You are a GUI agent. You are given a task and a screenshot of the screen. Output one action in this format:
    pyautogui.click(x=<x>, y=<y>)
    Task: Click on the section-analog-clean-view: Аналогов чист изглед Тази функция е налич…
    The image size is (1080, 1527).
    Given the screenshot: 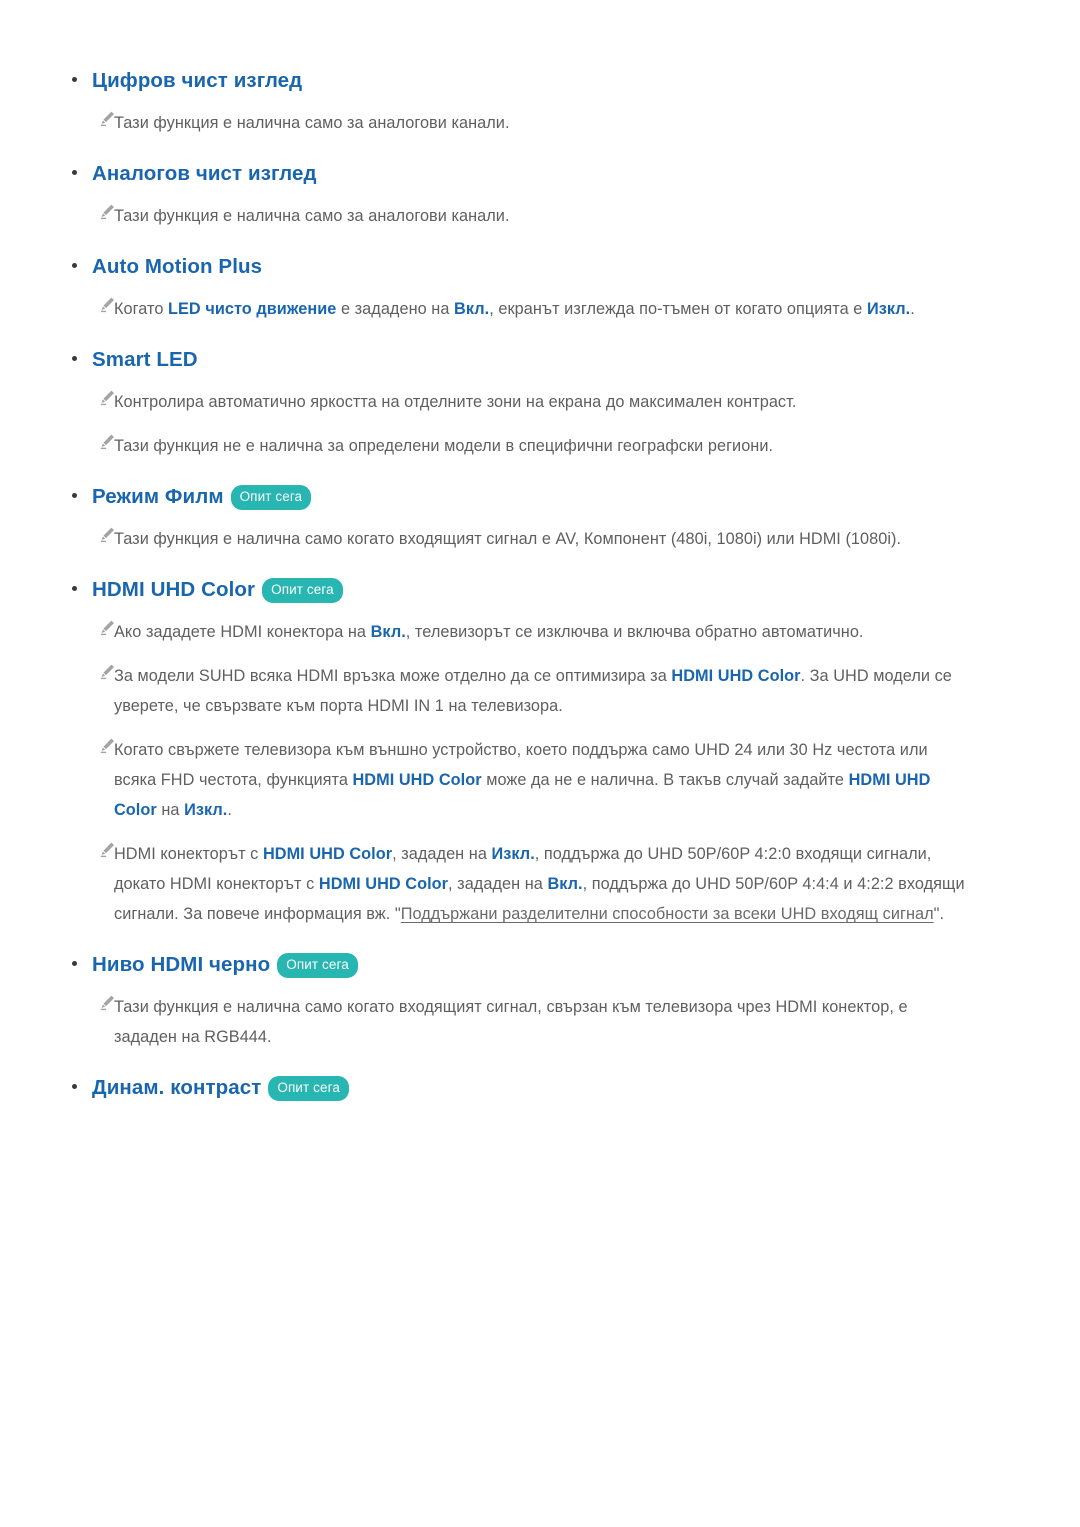 What is the action you would take?
    pyautogui.click(x=540, y=193)
    